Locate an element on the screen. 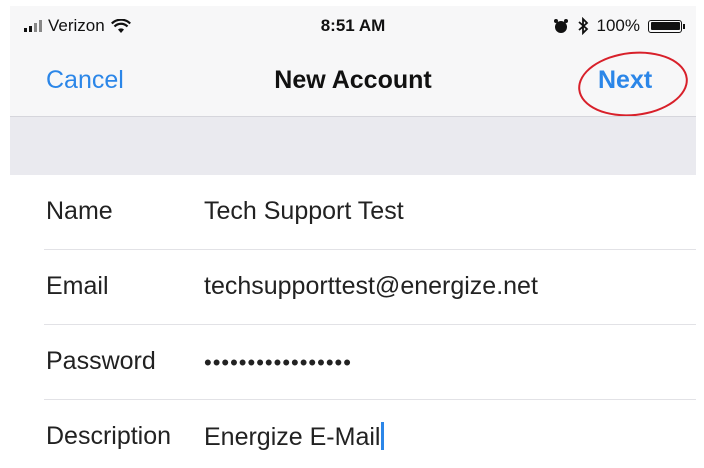  name-row: Name Tech Support Test is located at coordinates (370, 212).